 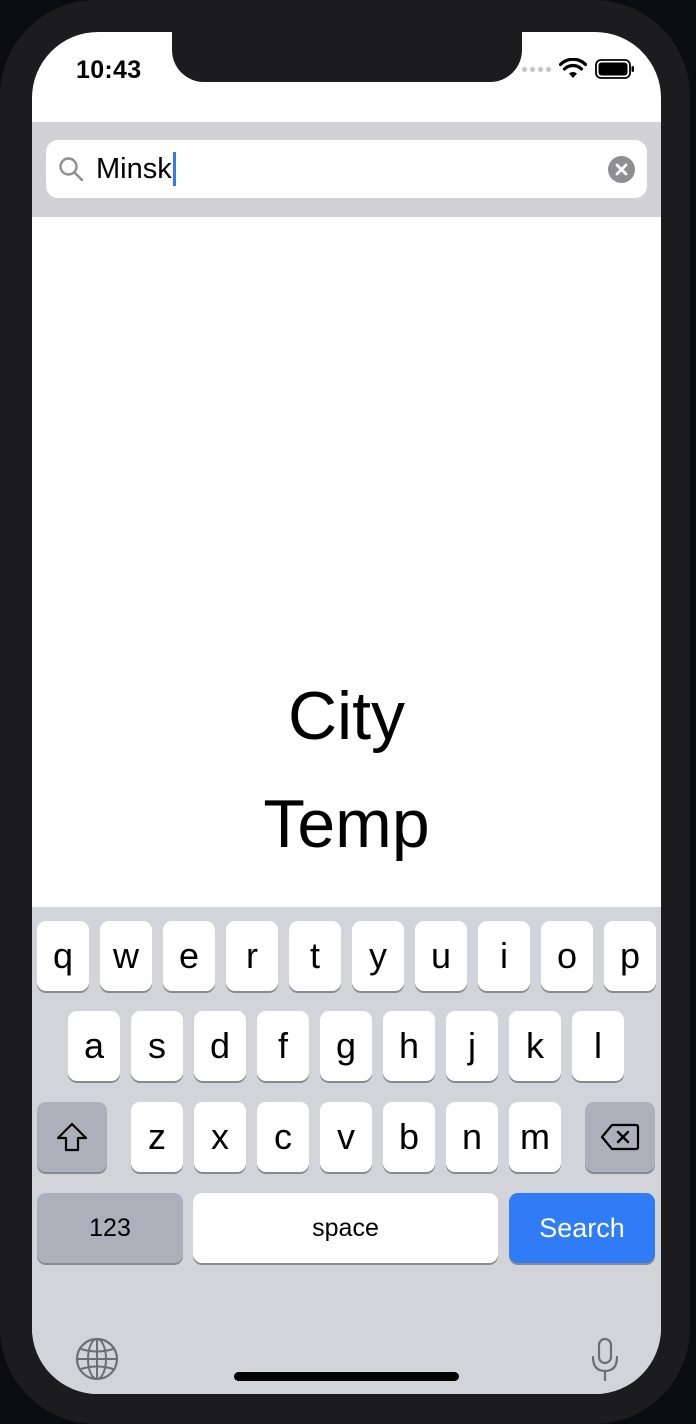 I want to click on key-z: z, so click(x=157, y=1137).